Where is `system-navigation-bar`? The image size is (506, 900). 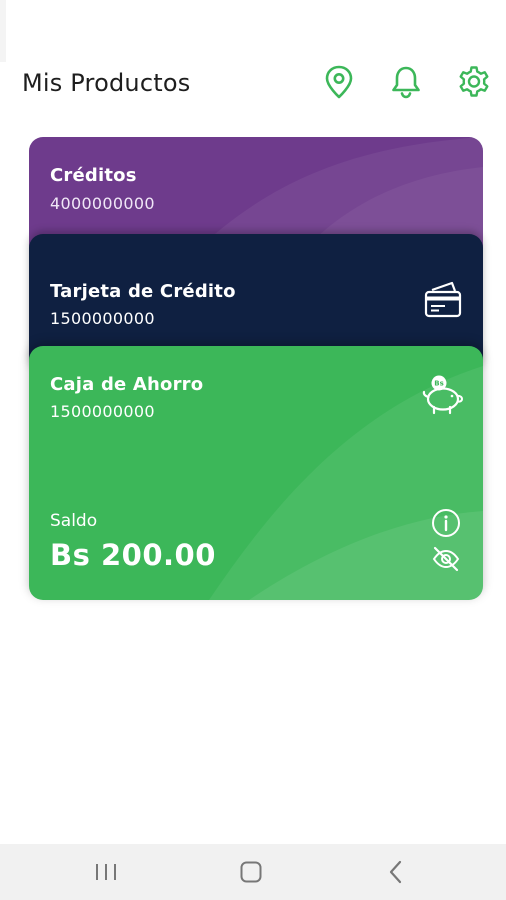 system-navigation-bar is located at coordinates (253, 872).